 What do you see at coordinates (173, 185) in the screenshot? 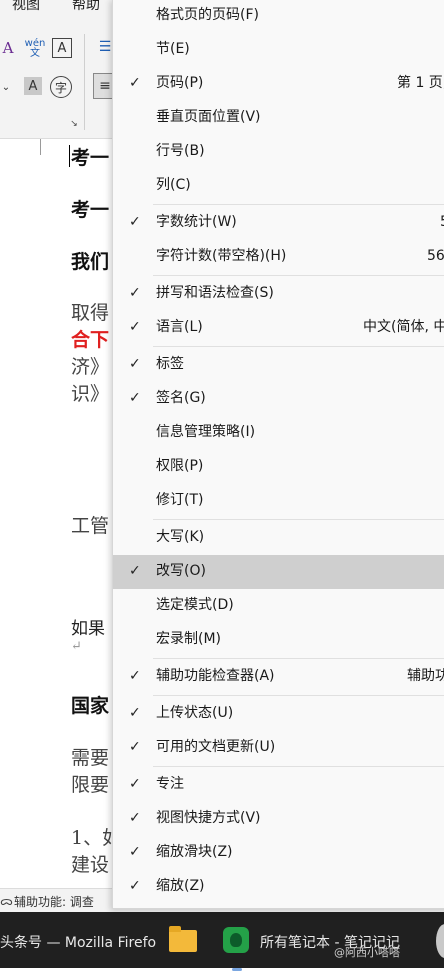
I see `menu-item-label: 列(C)` at bounding box center [173, 185].